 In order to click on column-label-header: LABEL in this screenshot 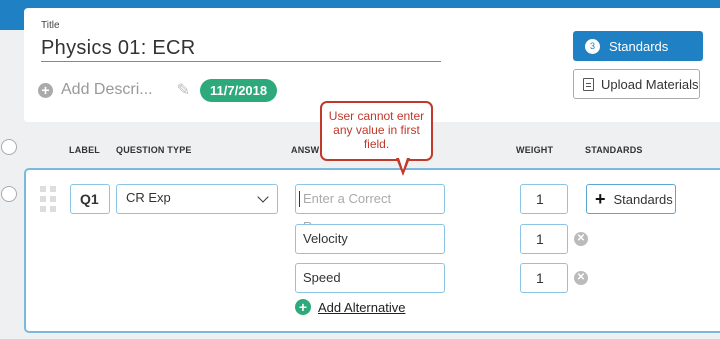, I will do `click(84, 150)`.